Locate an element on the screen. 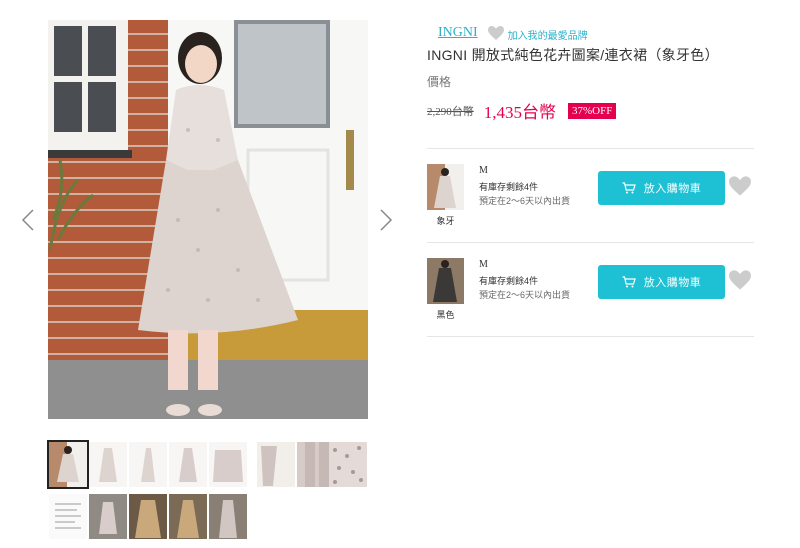 This screenshot has height=548, width=800. variant-color-label: 象牙 is located at coordinates (445, 221).